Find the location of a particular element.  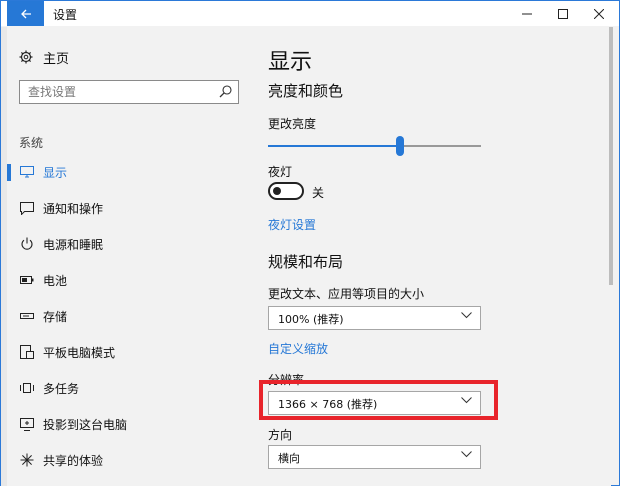

slider-thumb is located at coordinates (400, 146).